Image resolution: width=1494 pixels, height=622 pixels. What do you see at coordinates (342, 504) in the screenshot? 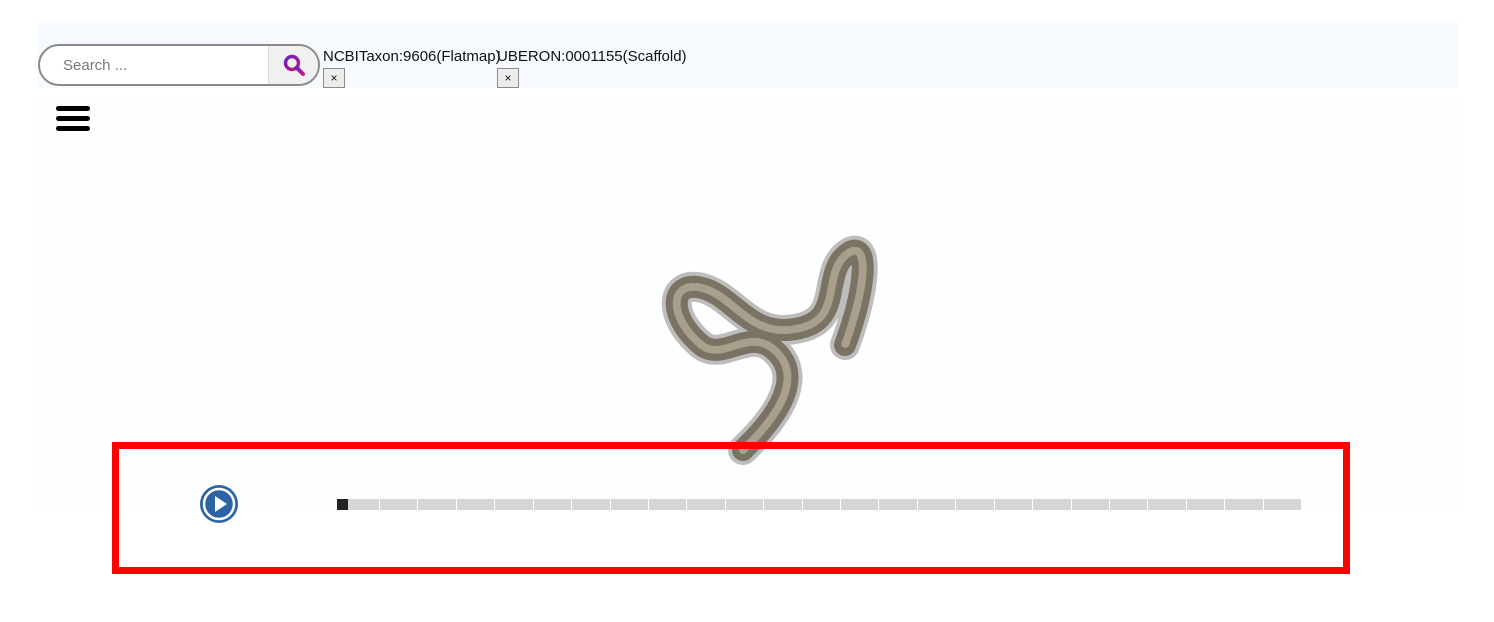
I see `timeline-thumb` at bounding box center [342, 504].